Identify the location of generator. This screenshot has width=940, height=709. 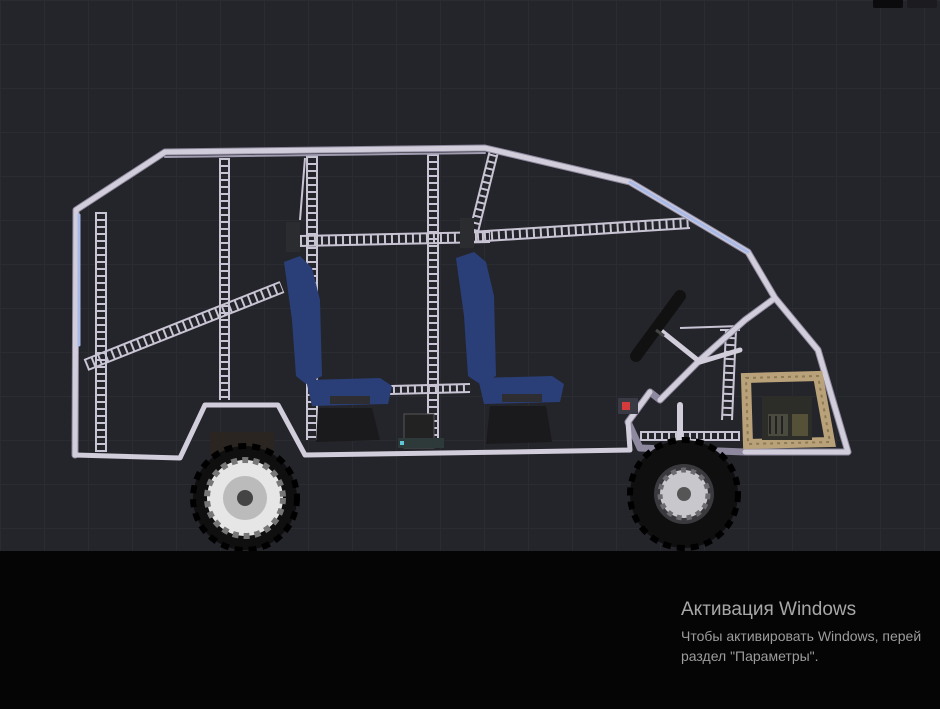
(787, 418).